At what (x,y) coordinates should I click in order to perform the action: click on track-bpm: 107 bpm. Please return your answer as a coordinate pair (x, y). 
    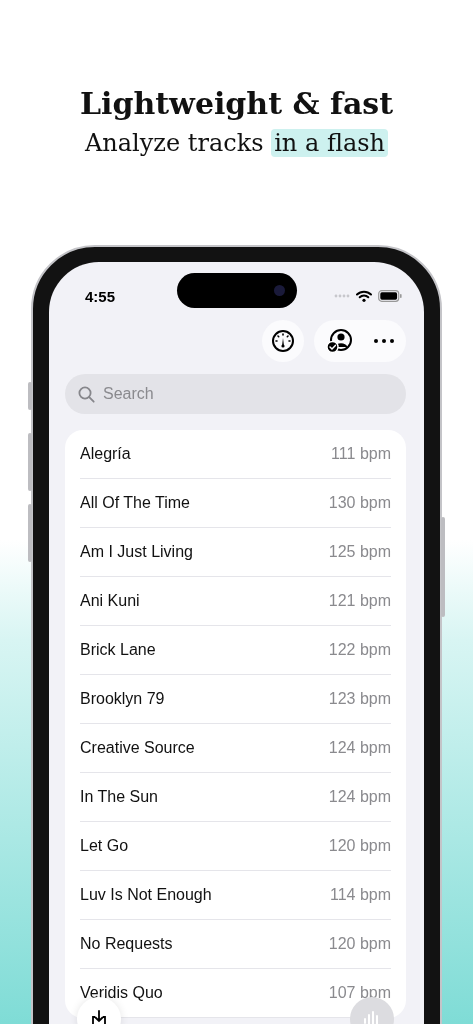
    Looking at the image, I should click on (359, 993).